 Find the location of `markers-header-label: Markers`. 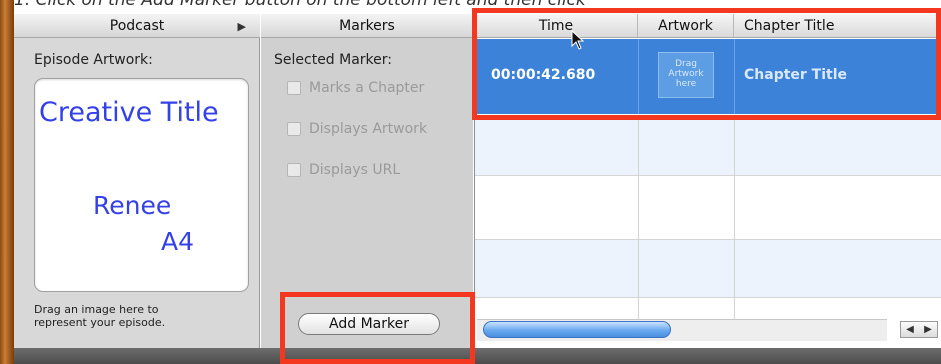

markers-header-label: Markers is located at coordinates (367, 25).